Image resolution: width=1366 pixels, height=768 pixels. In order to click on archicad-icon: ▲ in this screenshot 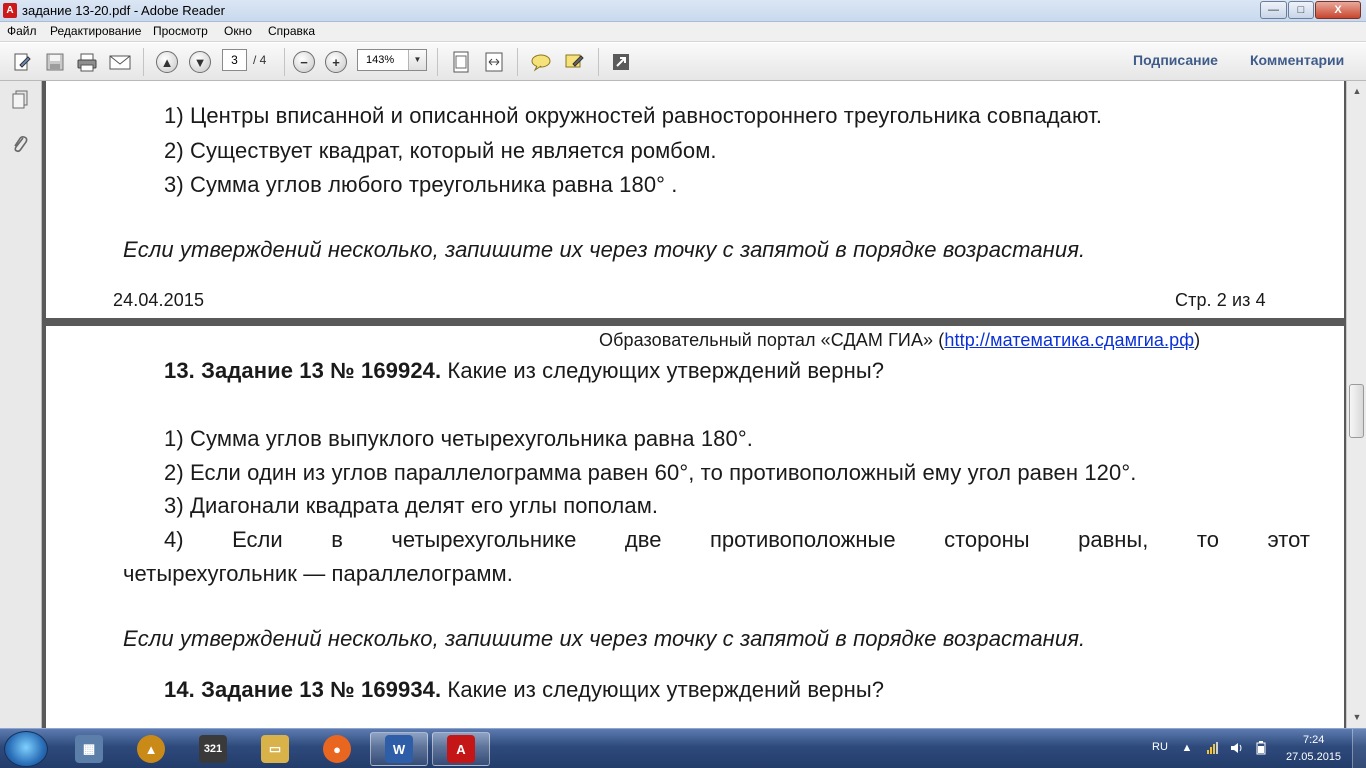, I will do `click(151, 749)`.